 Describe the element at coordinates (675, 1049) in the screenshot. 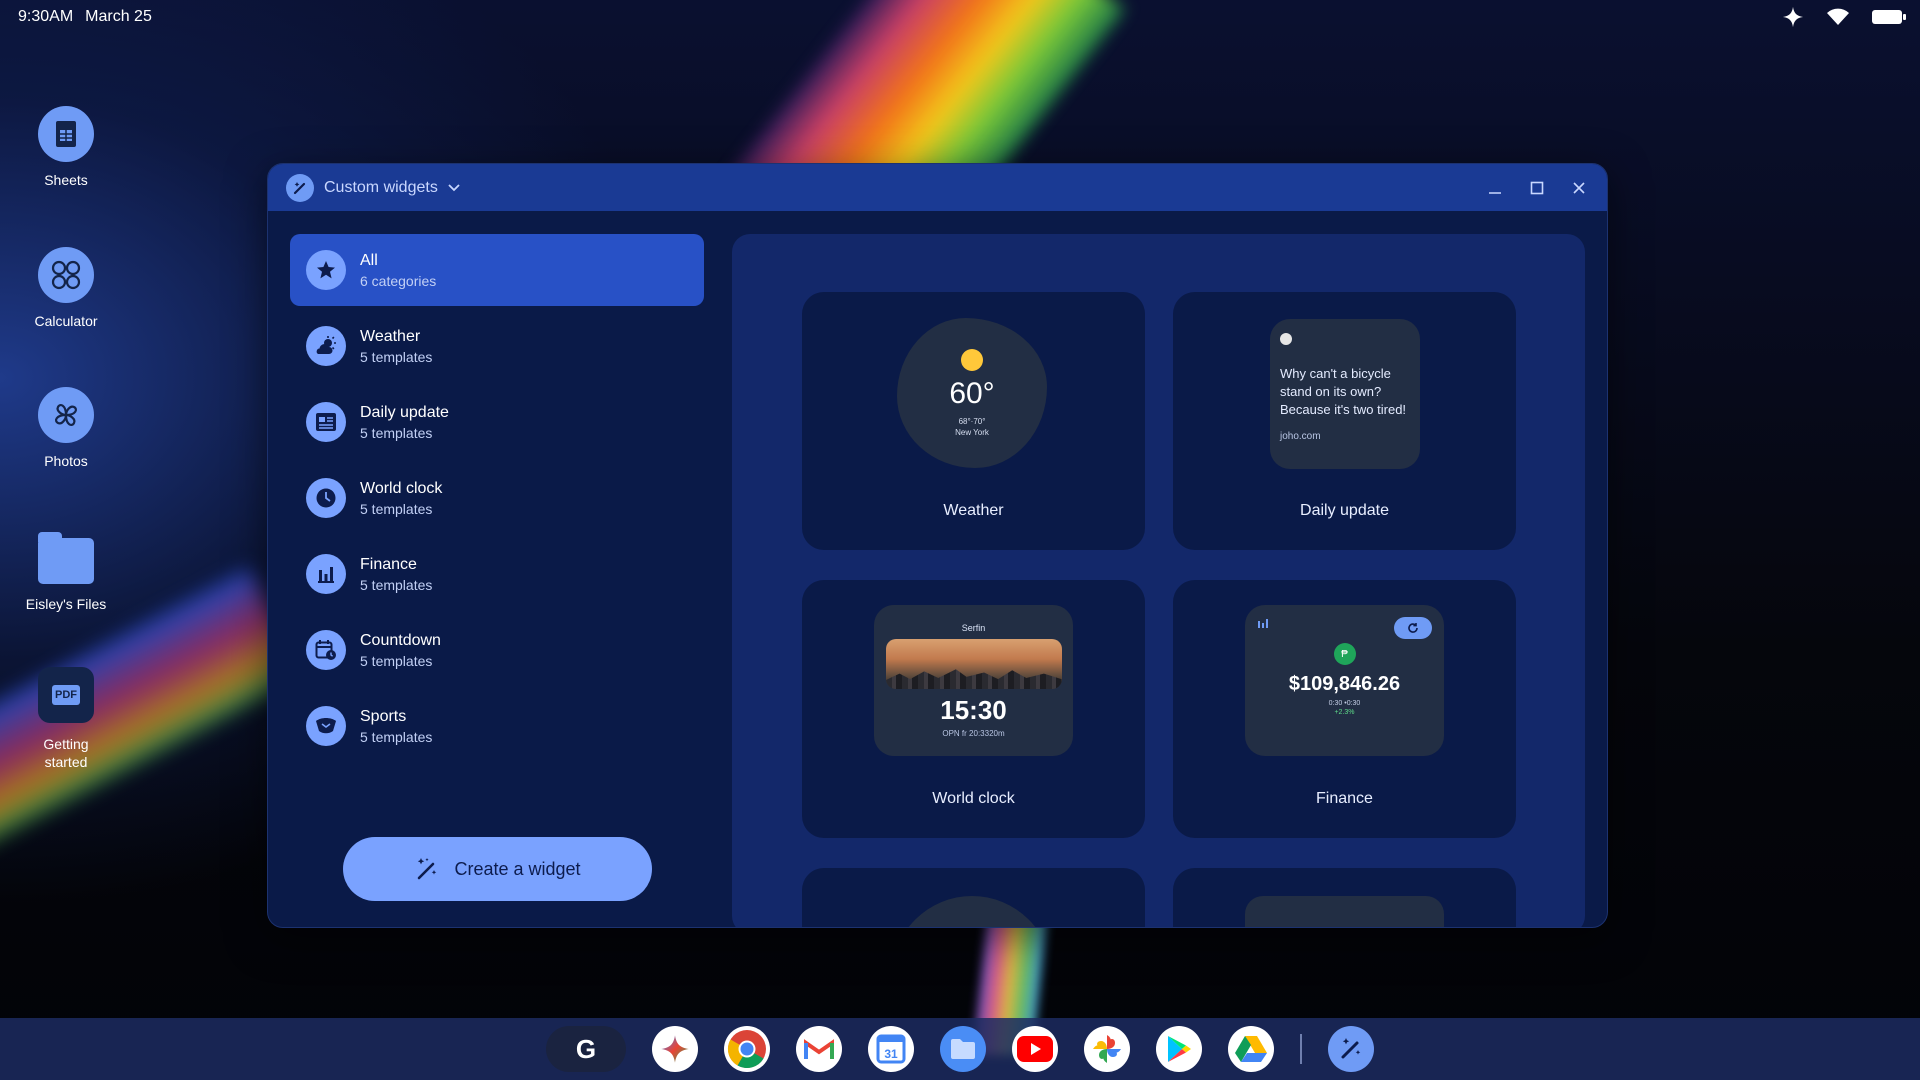

I see `gemini-icon` at that location.